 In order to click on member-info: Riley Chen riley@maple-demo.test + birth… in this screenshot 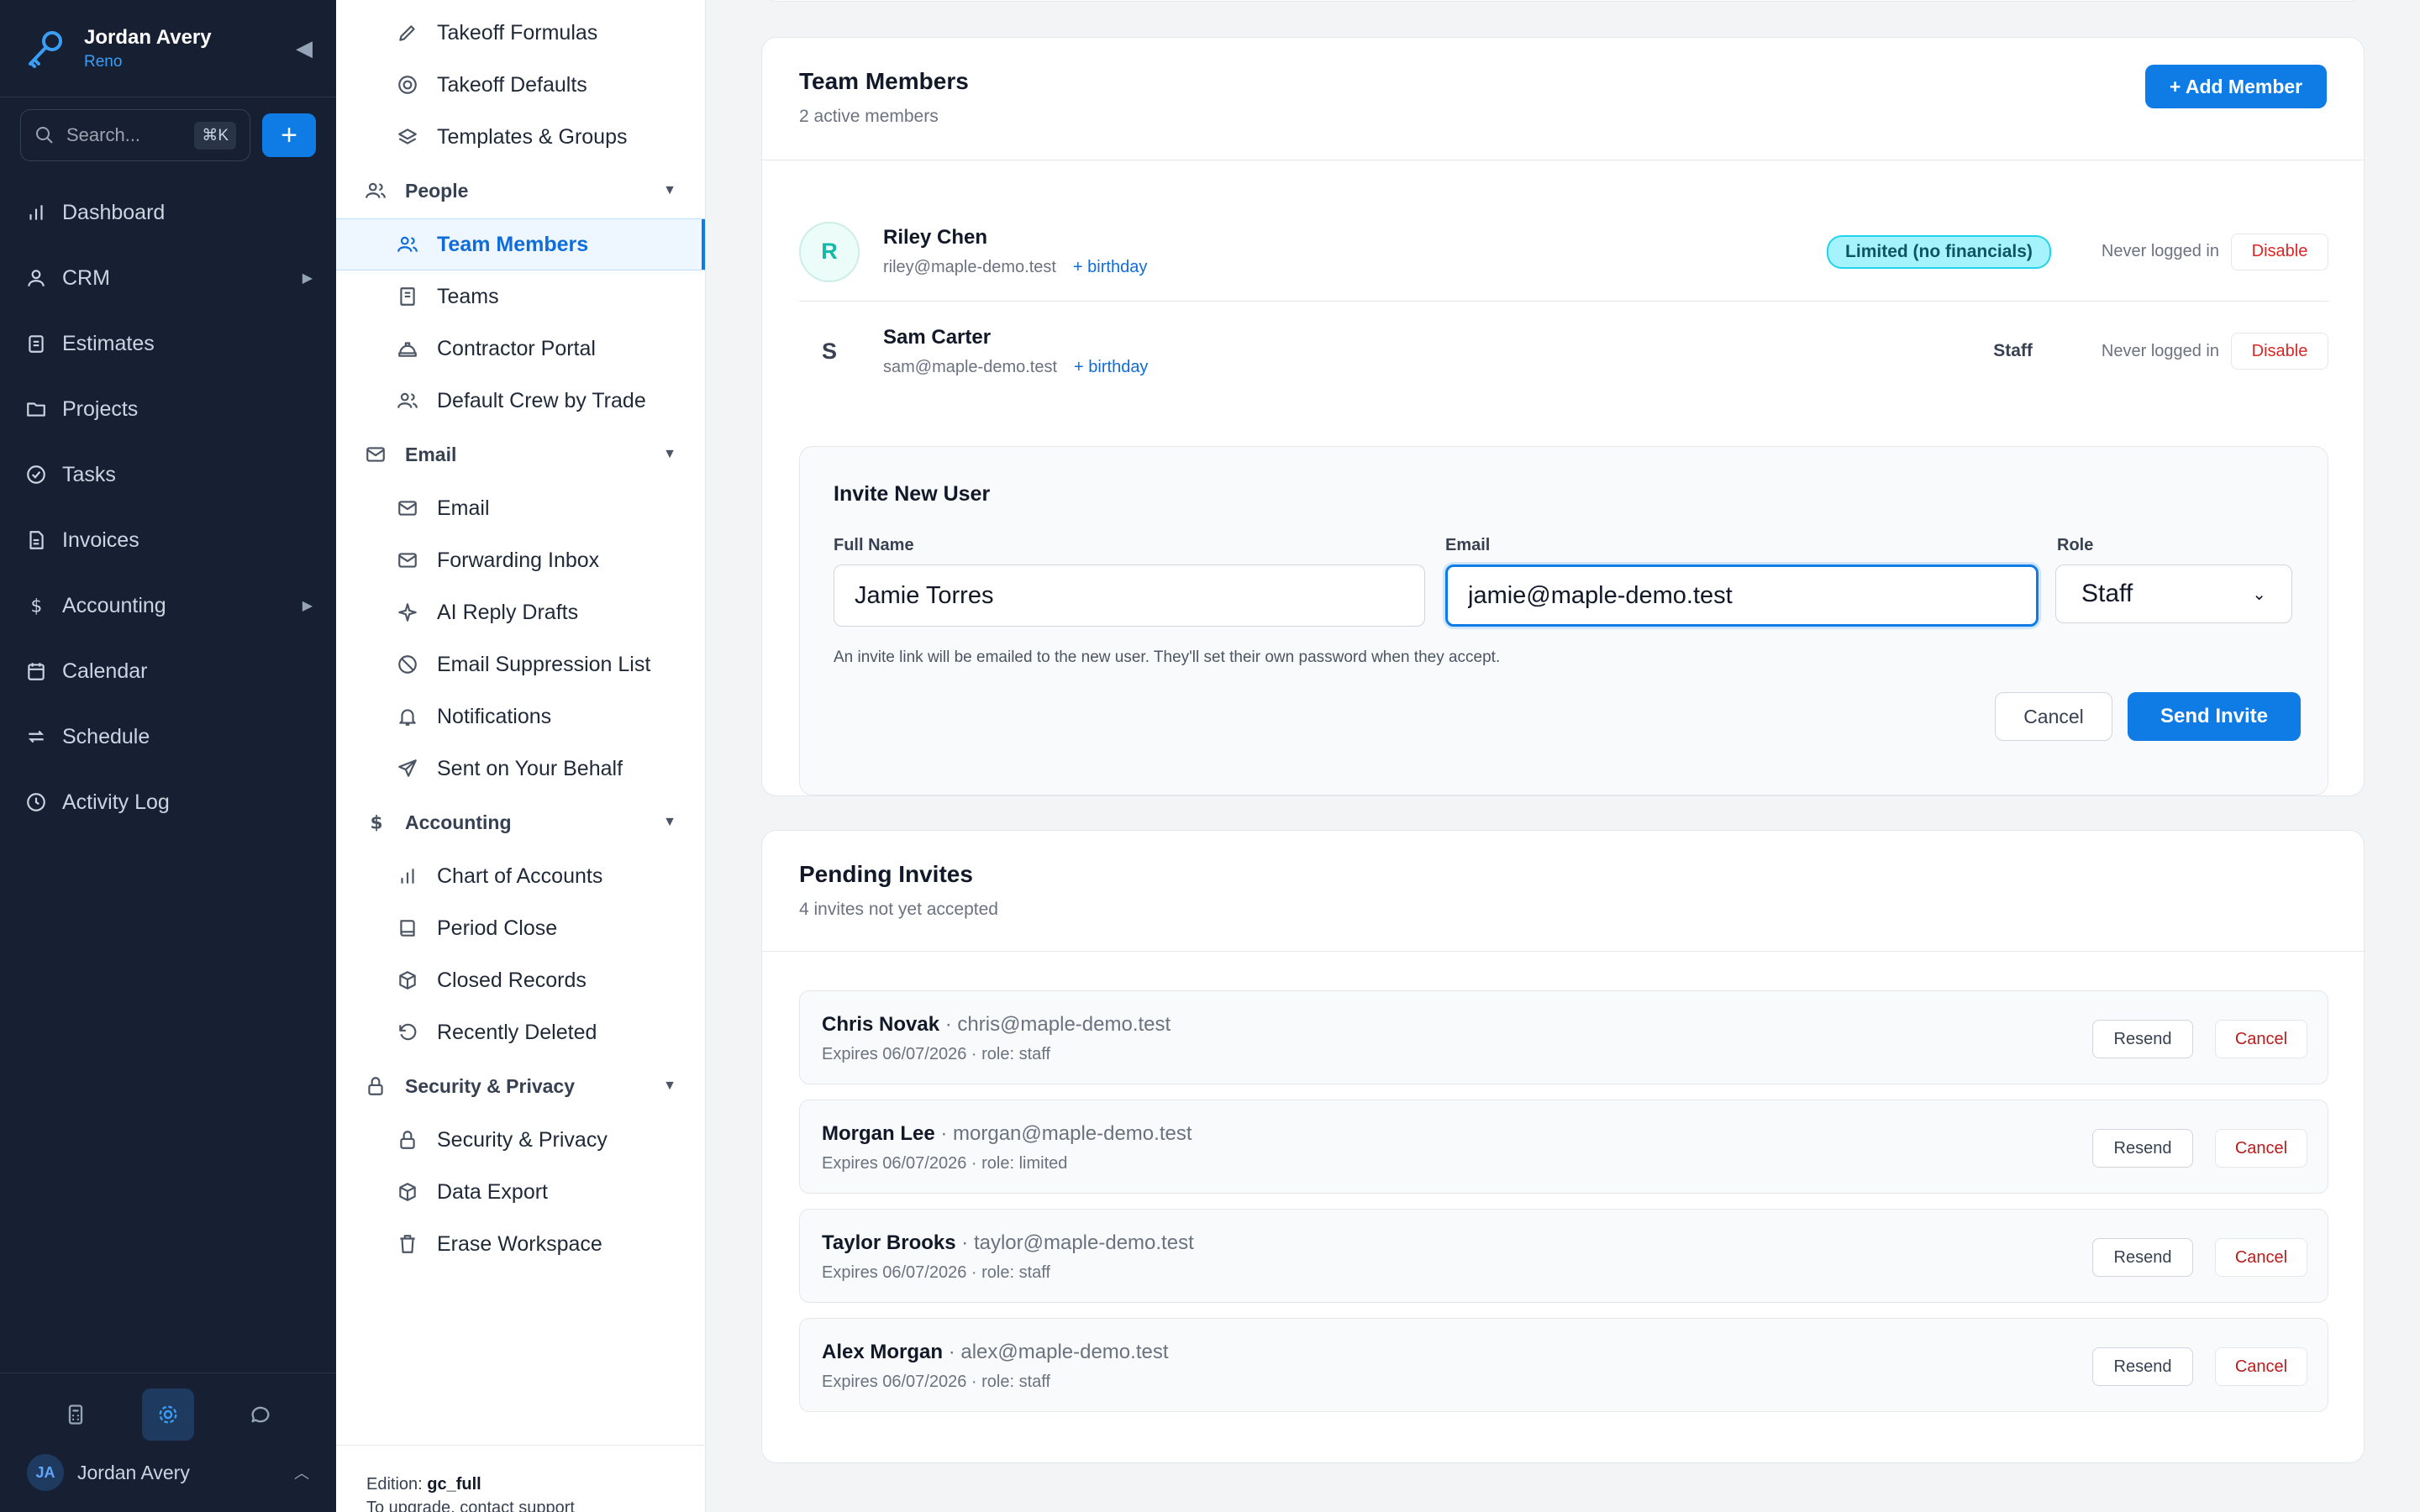, I will do `click(1015, 251)`.